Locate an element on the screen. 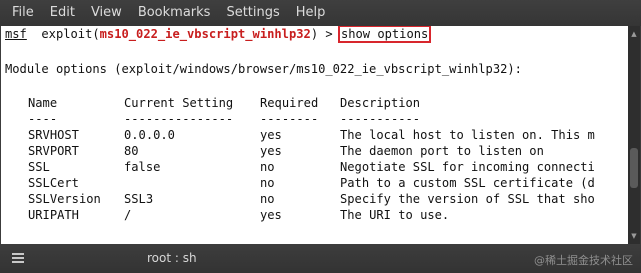 The width and height of the screenshot is (641, 273). scroll-up-icon: ▲ is located at coordinates (634, 34).